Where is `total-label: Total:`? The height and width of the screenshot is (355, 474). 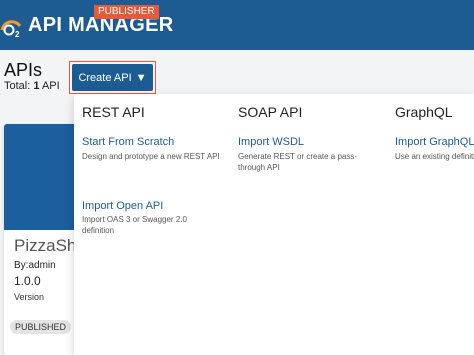 total-label: Total: is located at coordinates (17, 86).